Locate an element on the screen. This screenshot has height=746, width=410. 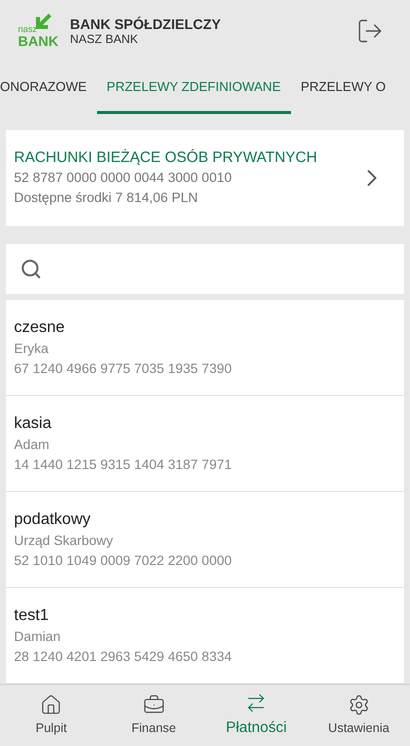
account-number: 52 1010 1049 0009 7022 2200 0000 is located at coordinates (123, 561).